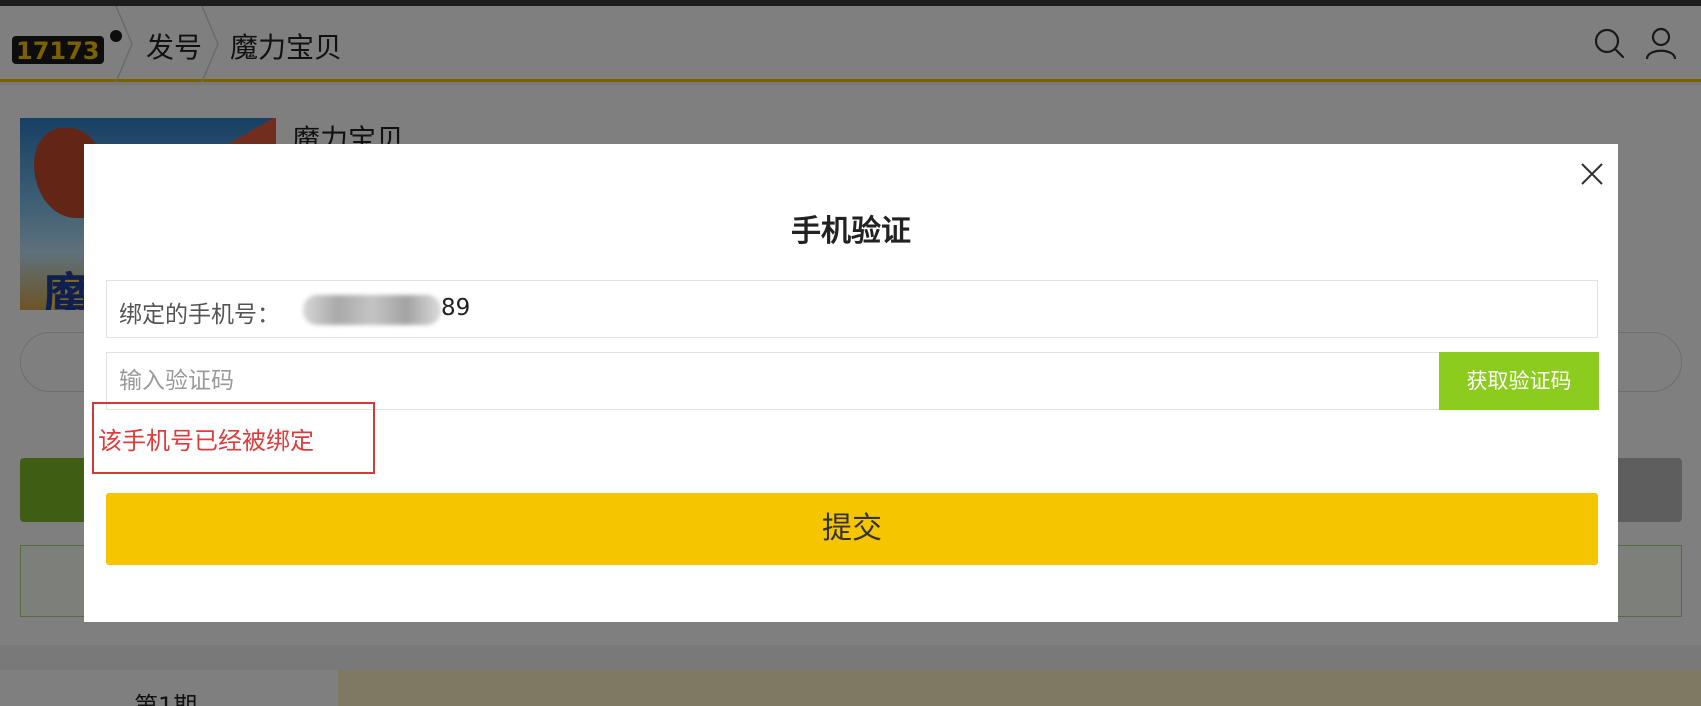 The image size is (1701, 706). Describe the element at coordinates (773, 381) in the screenshot. I see `verify-code-input` at that location.